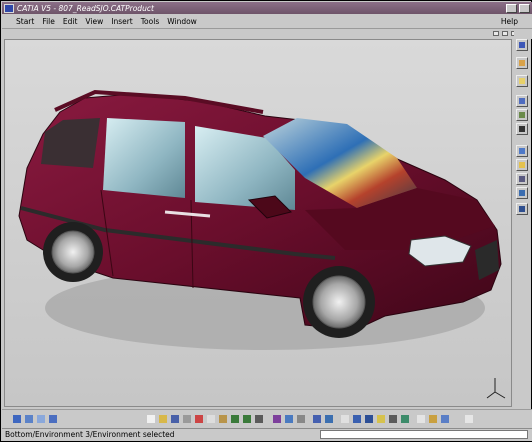 The height and width of the screenshot is (442, 532). I want to click on copy-icon, so click(211, 419).